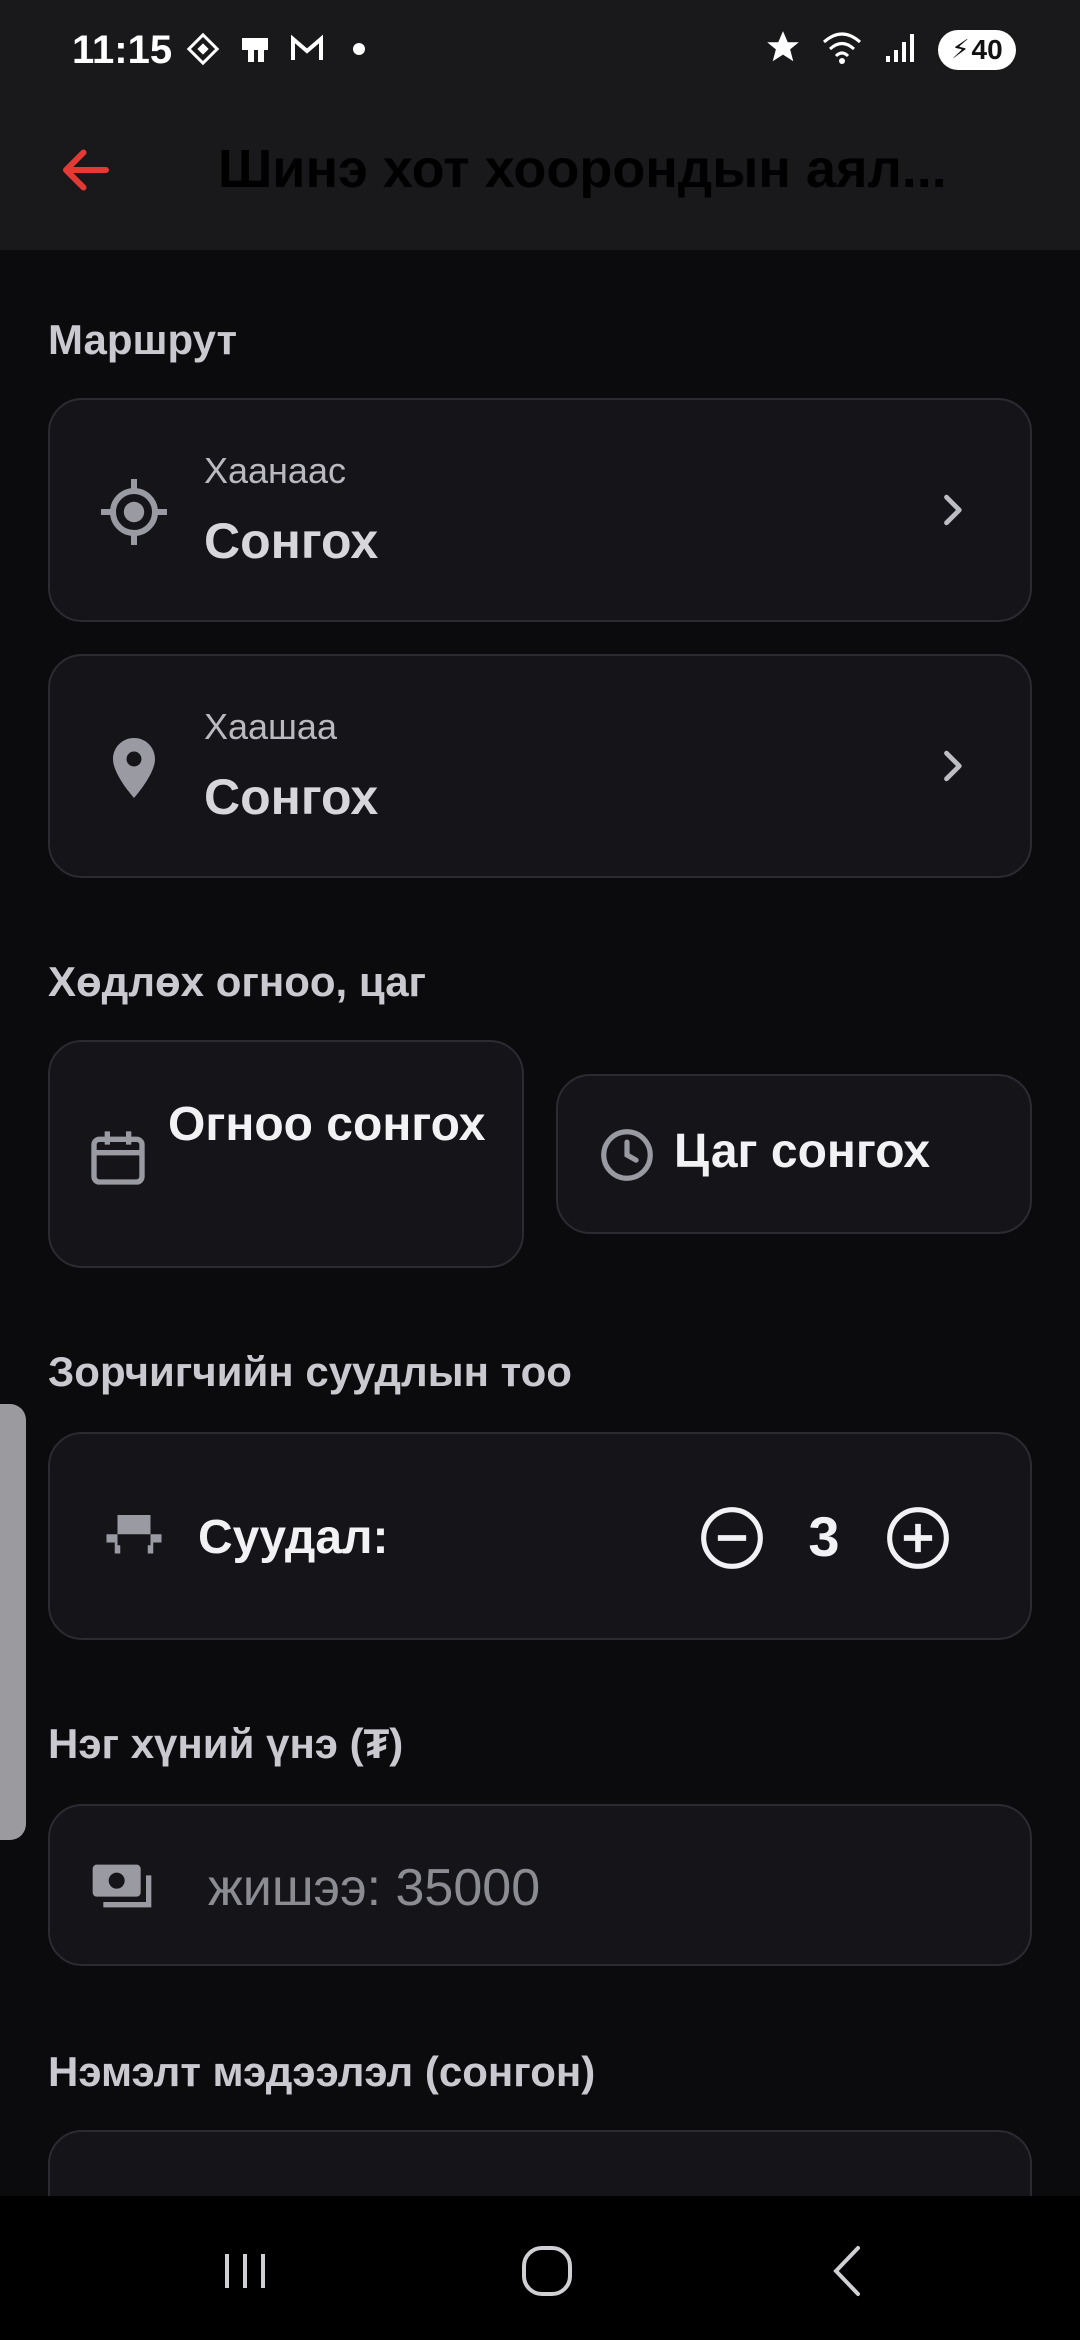  Describe the element at coordinates (540, 50) in the screenshot. I see `status-bar: 11:15 ⚡ 40` at that location.